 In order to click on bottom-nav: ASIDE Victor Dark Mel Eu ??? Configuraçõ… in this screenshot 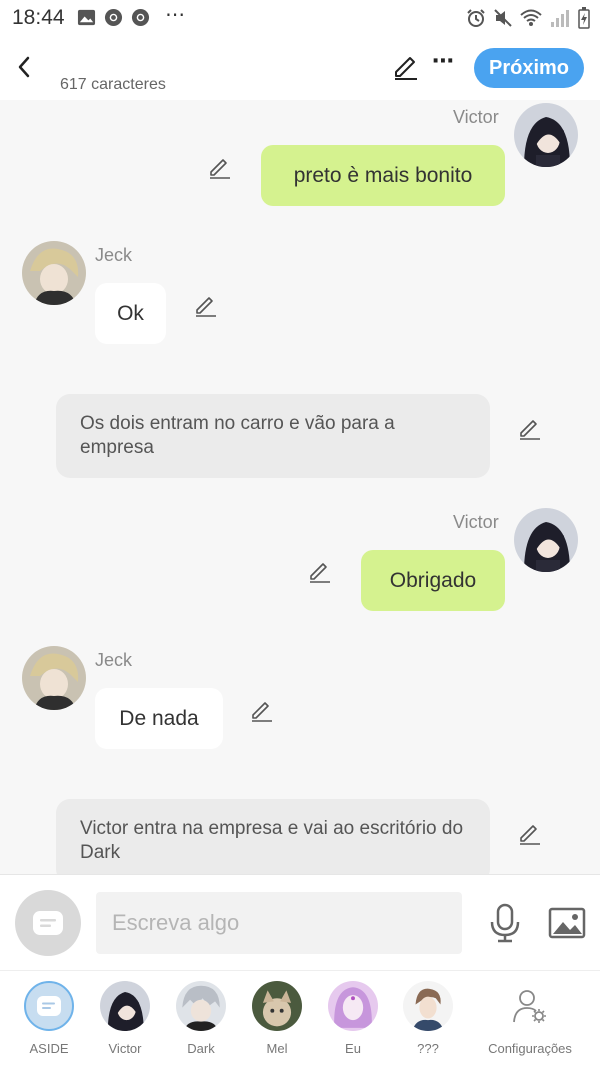, I will do `click(300, 1018)`.